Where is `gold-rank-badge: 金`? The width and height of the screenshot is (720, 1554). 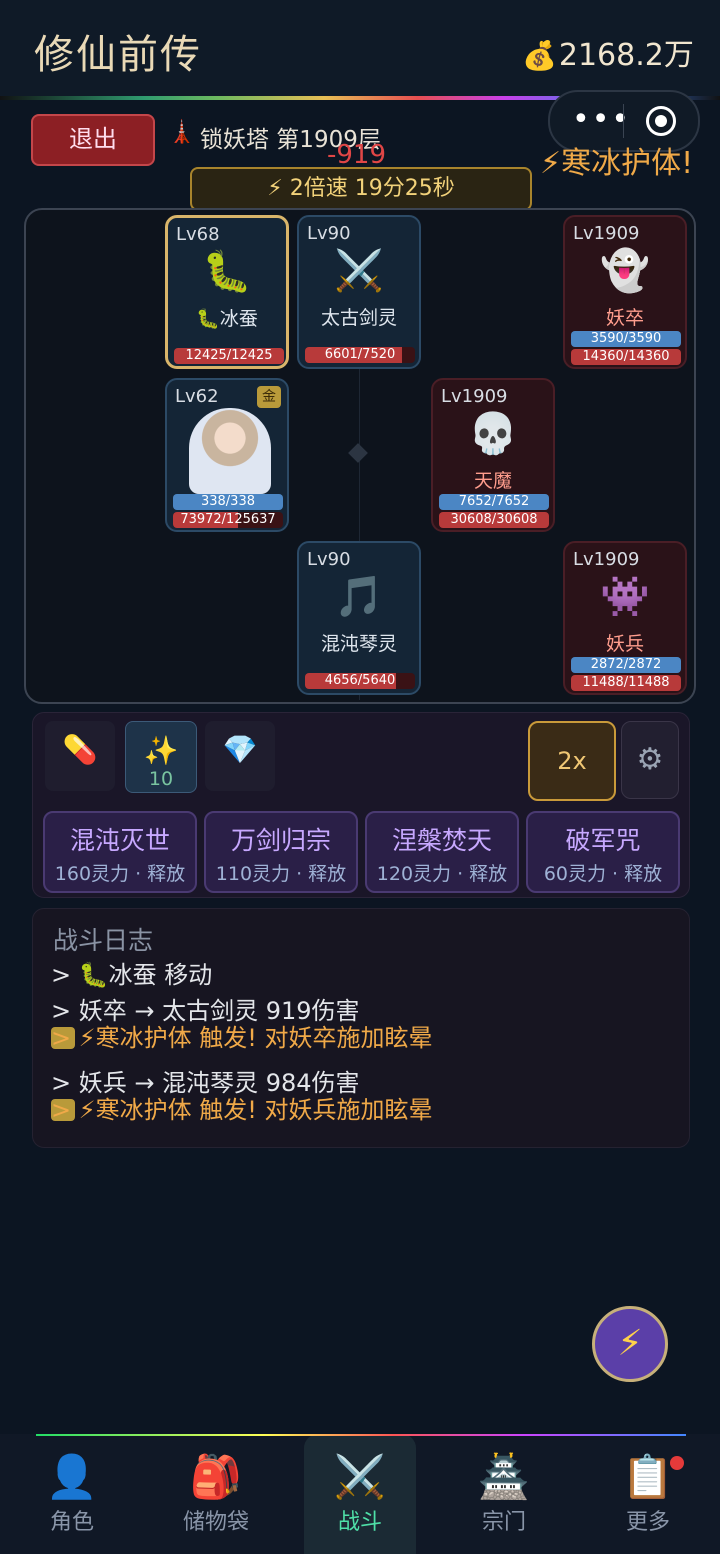 gold-rank-badge: 金 is located at coordinates (269, 397).